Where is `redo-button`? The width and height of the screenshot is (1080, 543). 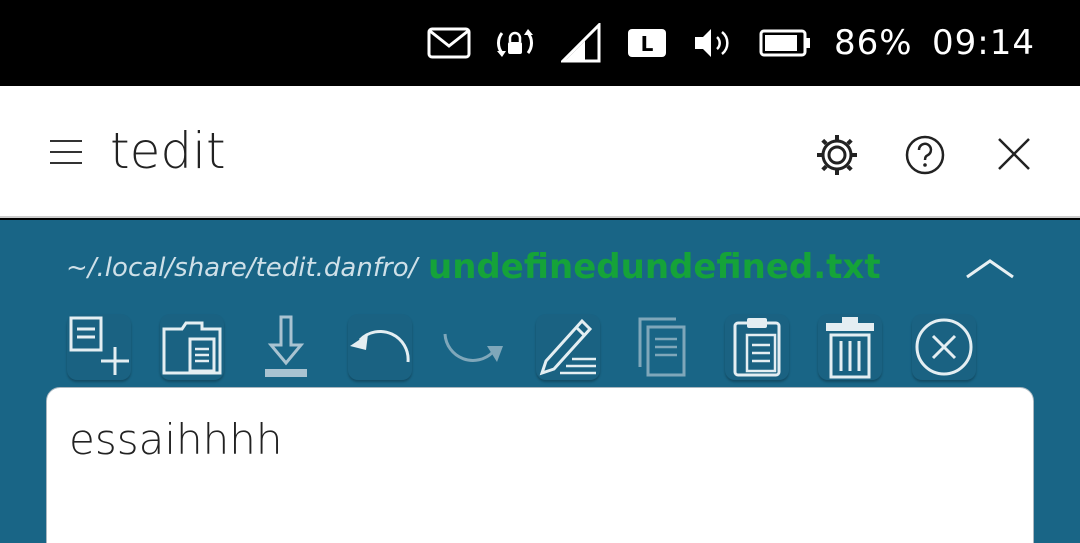 redo-button is located at coordinates (473, 347).